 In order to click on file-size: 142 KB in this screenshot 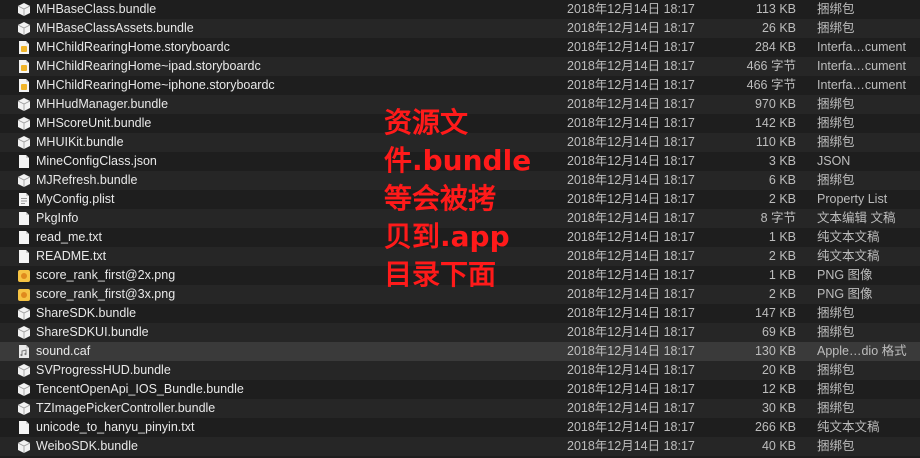, I will do `click(775, 123)`.